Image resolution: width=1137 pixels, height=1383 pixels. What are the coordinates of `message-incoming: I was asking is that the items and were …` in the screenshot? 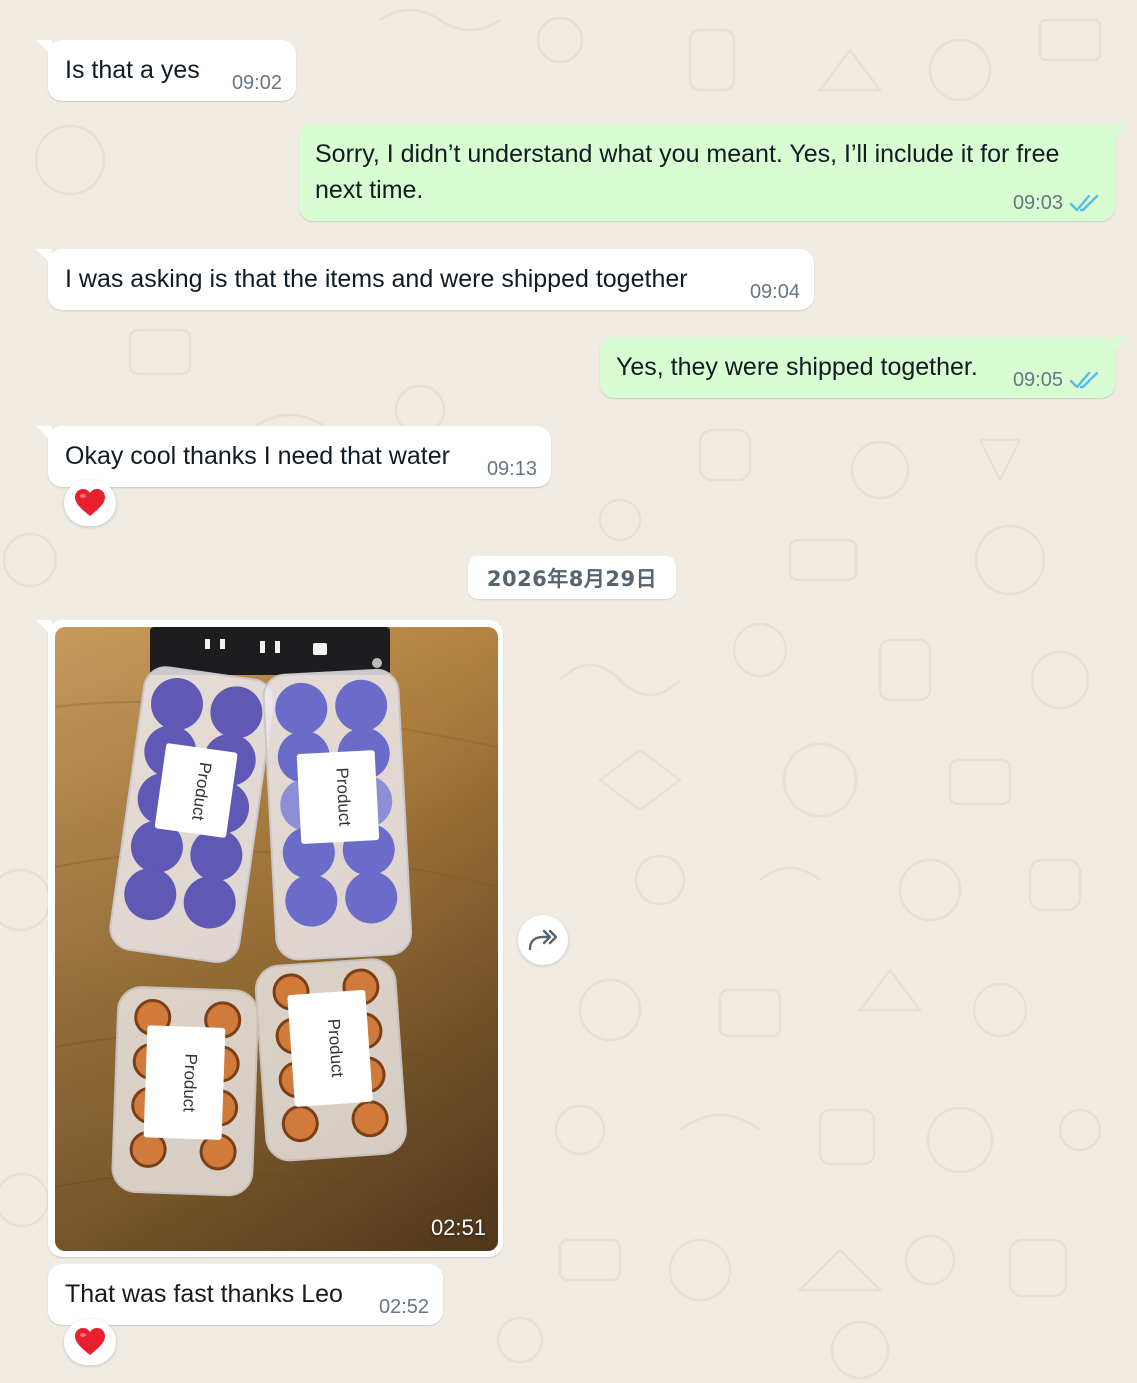 It's located at (425, 279).